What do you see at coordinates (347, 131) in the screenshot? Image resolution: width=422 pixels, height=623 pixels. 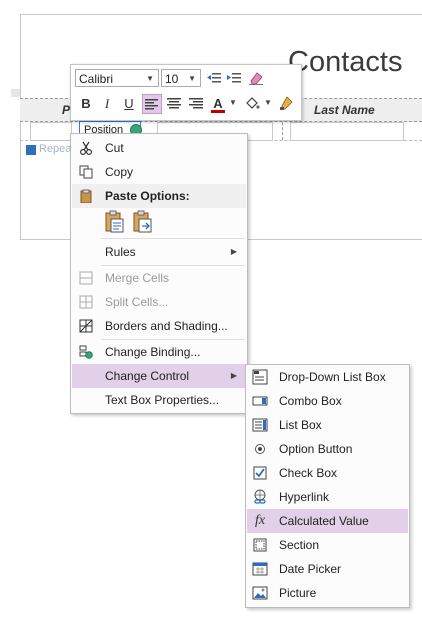 I see `last-name-field` at bounding box center [347, 131].